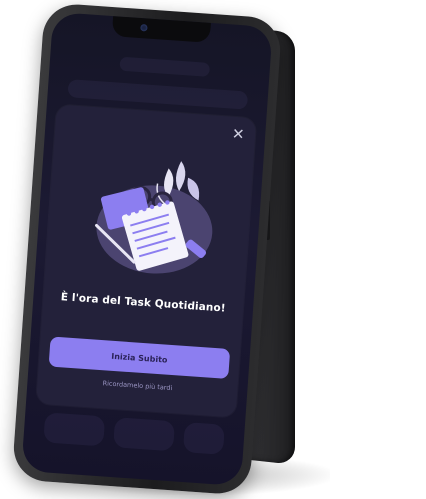  What do you see at coordinates (144, 28) in the screenshot?
I see `camera-icon` at bounding box center [144, 28].